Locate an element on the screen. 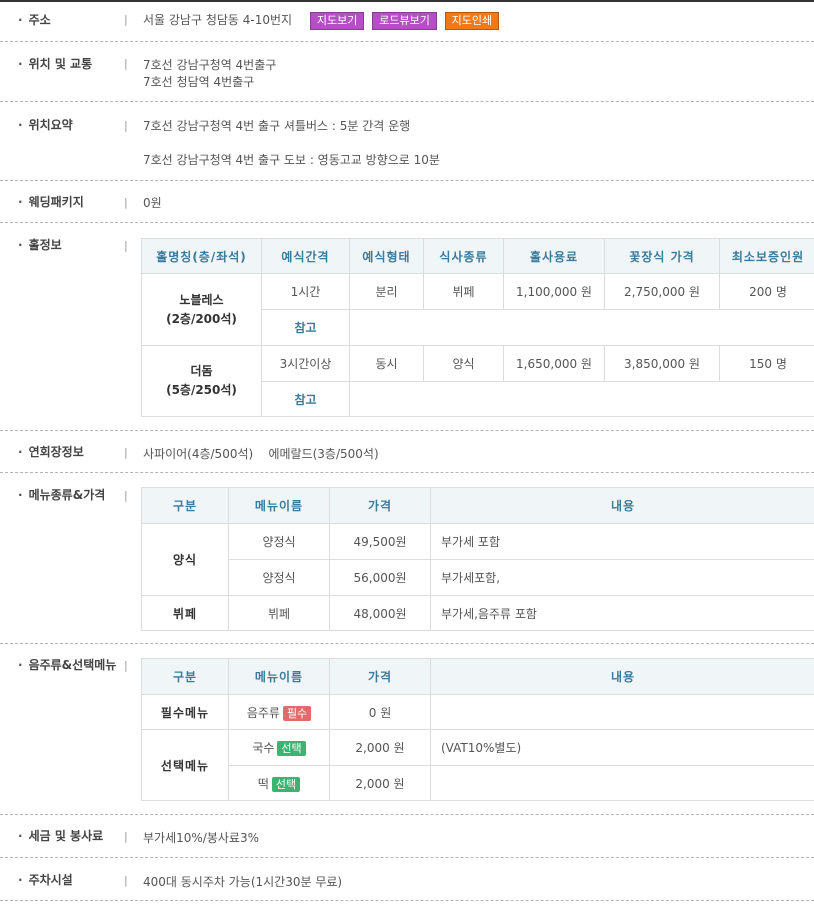 This screenshot has height=904, width=814. package-label: 웨딩패키지 is located at coordinates (51, 201).